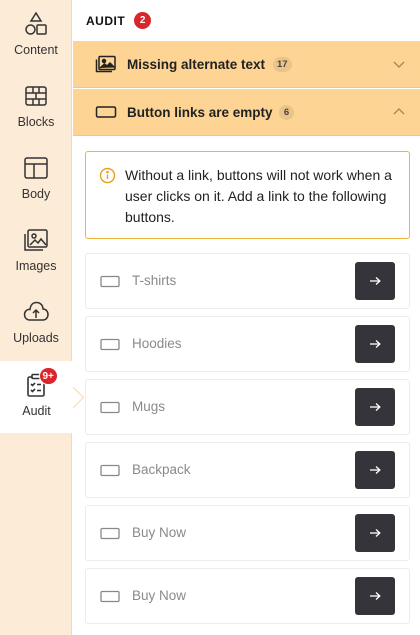  I want to click on accordion-missing-alt-text: Missing alternate text 17, so click(246, 64).